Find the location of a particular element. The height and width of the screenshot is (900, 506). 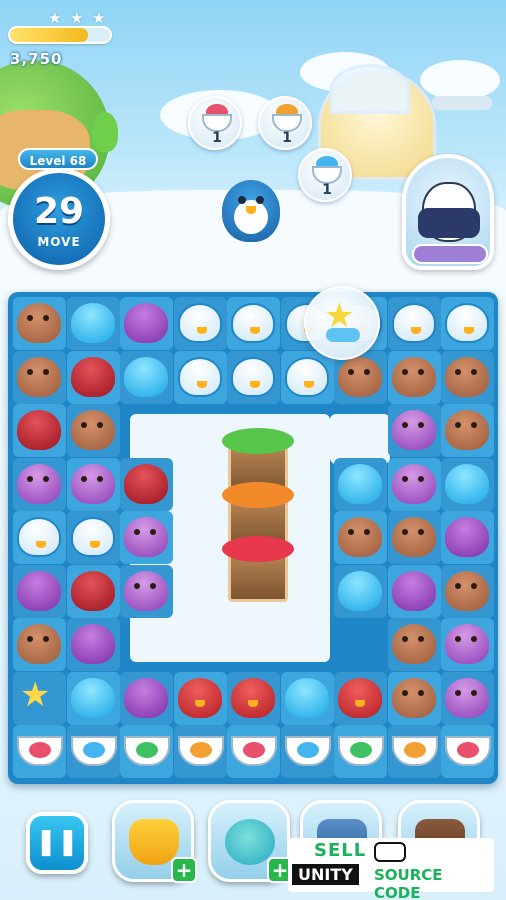

add-booster-button: + is located at coordinates (184, 870).